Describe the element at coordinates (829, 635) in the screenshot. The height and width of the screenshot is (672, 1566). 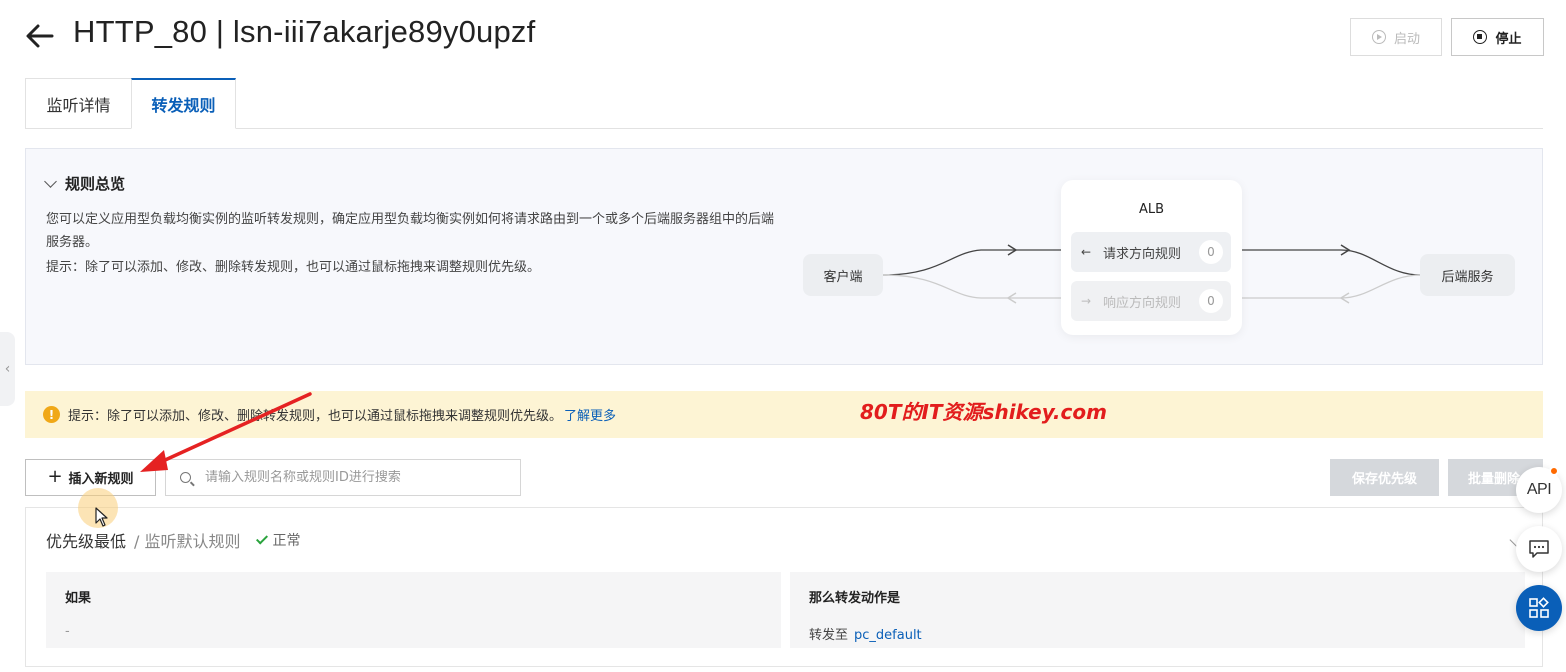
I see `action-prefix: 转发至` at that location.